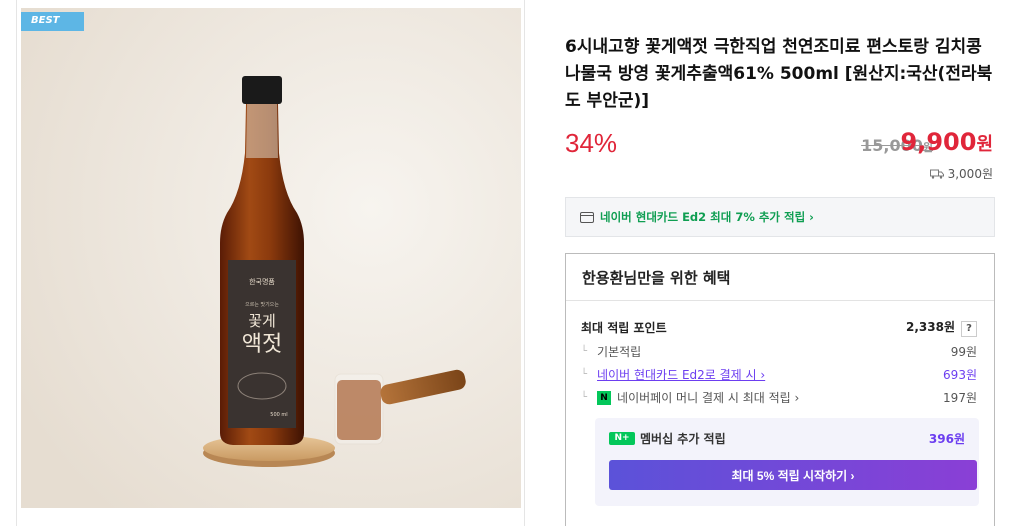 The width and height of the screenshot is (1029, 526). I want to click on membership-row: N+ 멤버십 추가 적립 396원, so click(787, 438).